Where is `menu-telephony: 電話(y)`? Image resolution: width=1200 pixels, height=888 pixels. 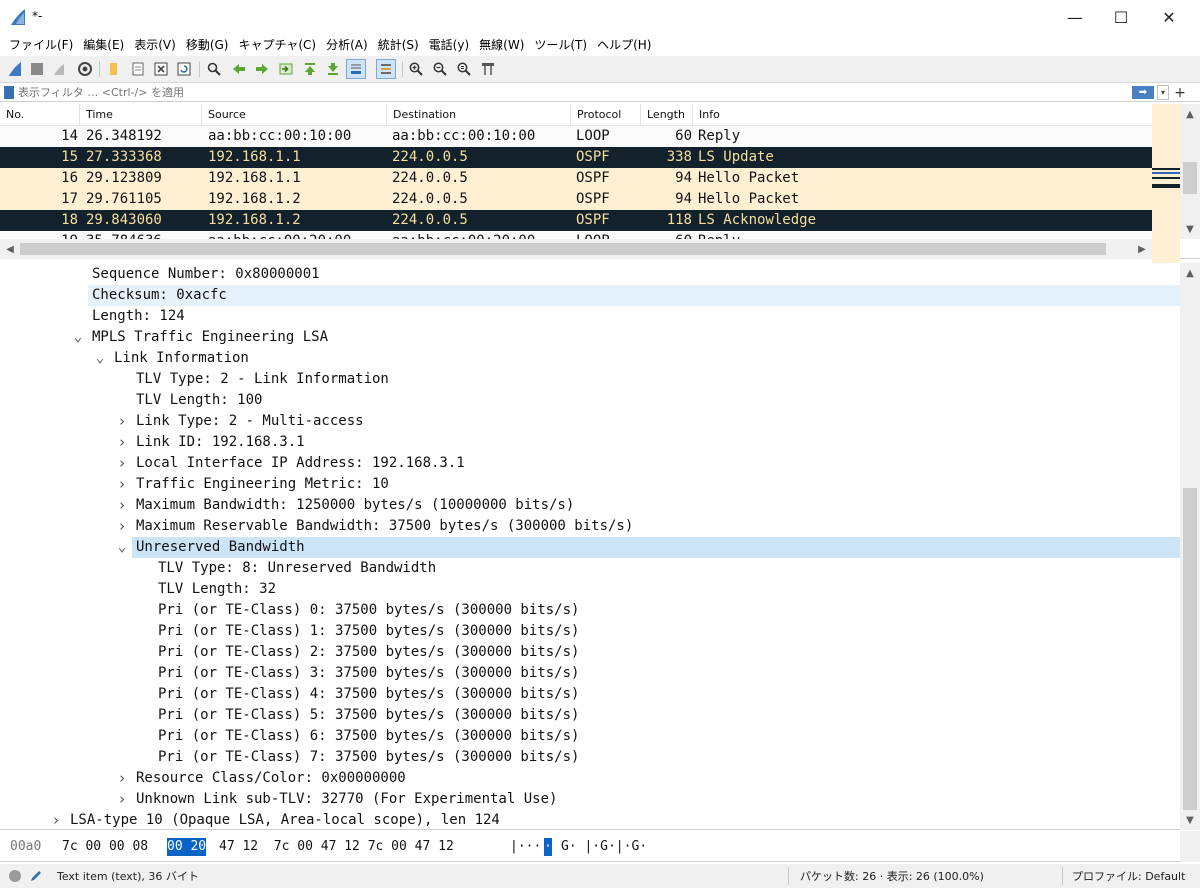 menu-telephony: 電話(y) is located at coordinates (449, 45).